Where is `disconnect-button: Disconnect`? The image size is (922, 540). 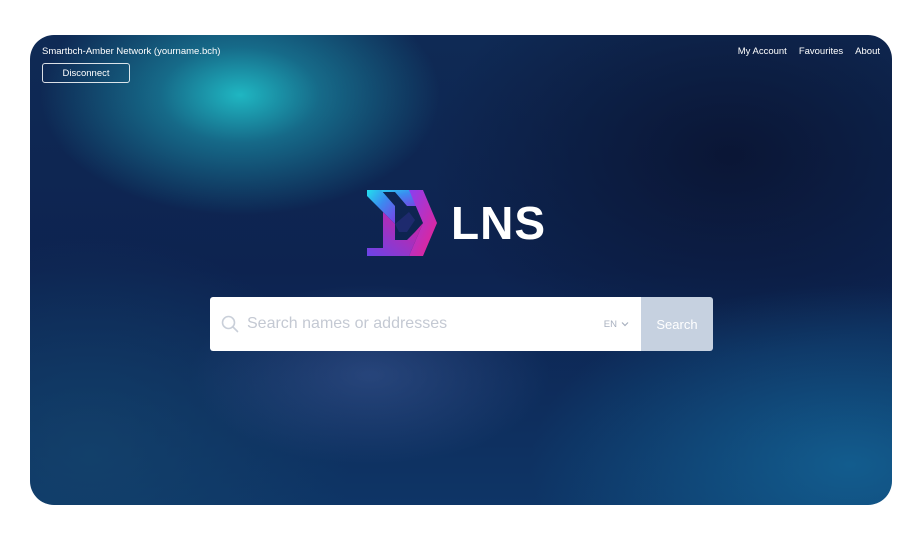 disconnect-button: Disconnect is located at coordinates (86, 73).